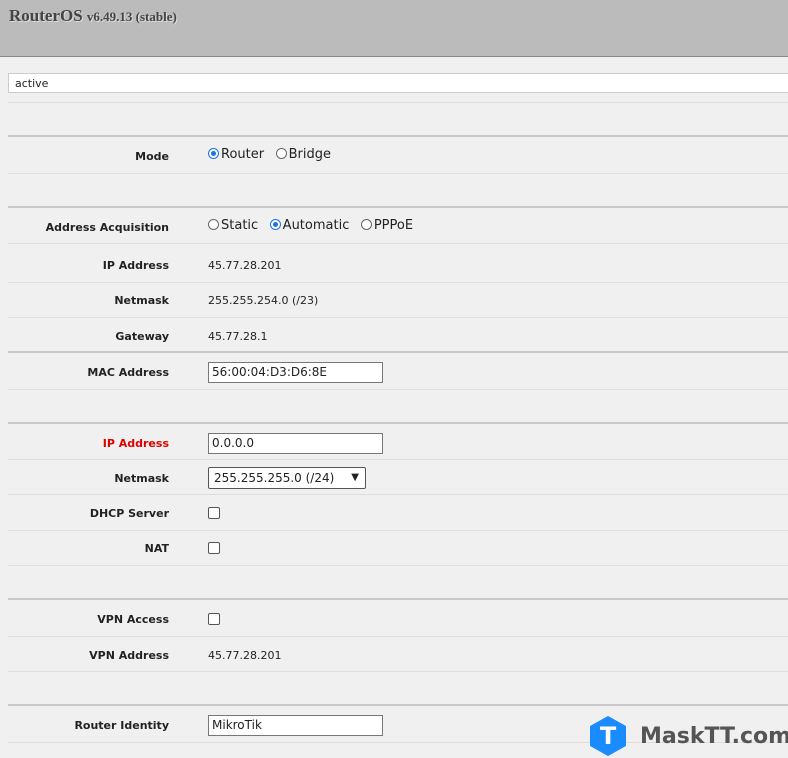 This screenshot has height=758, width=788. I want to click on address-acquisition-radio-group: Static Automatic PPPoE, so click(314, 225).